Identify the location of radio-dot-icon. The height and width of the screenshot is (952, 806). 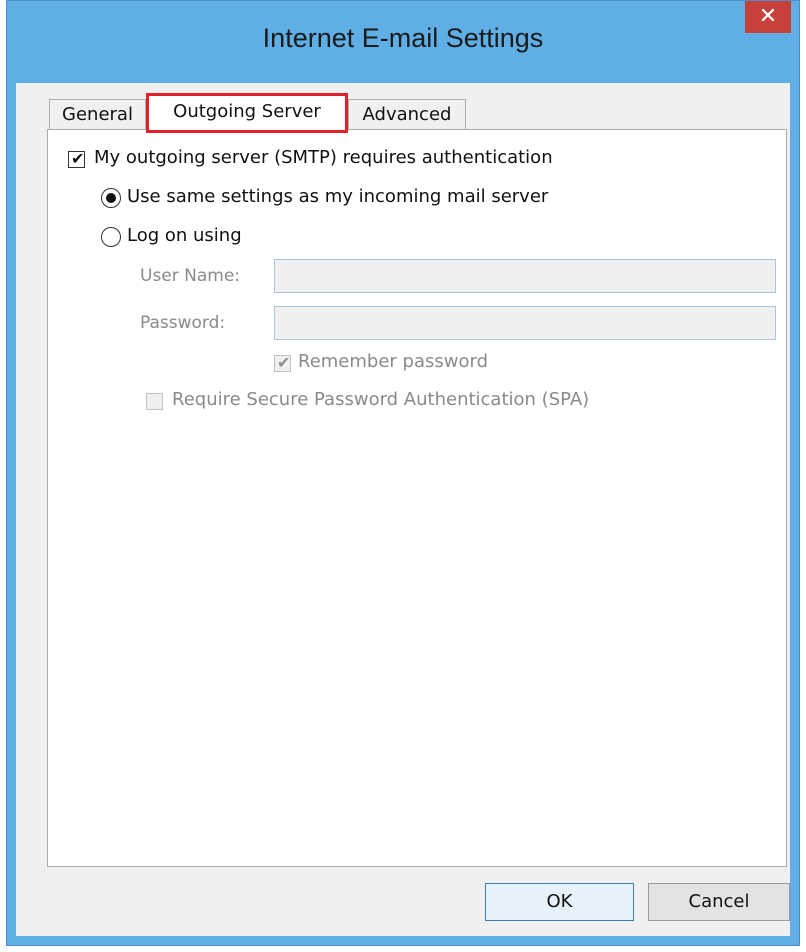
(111, 198).